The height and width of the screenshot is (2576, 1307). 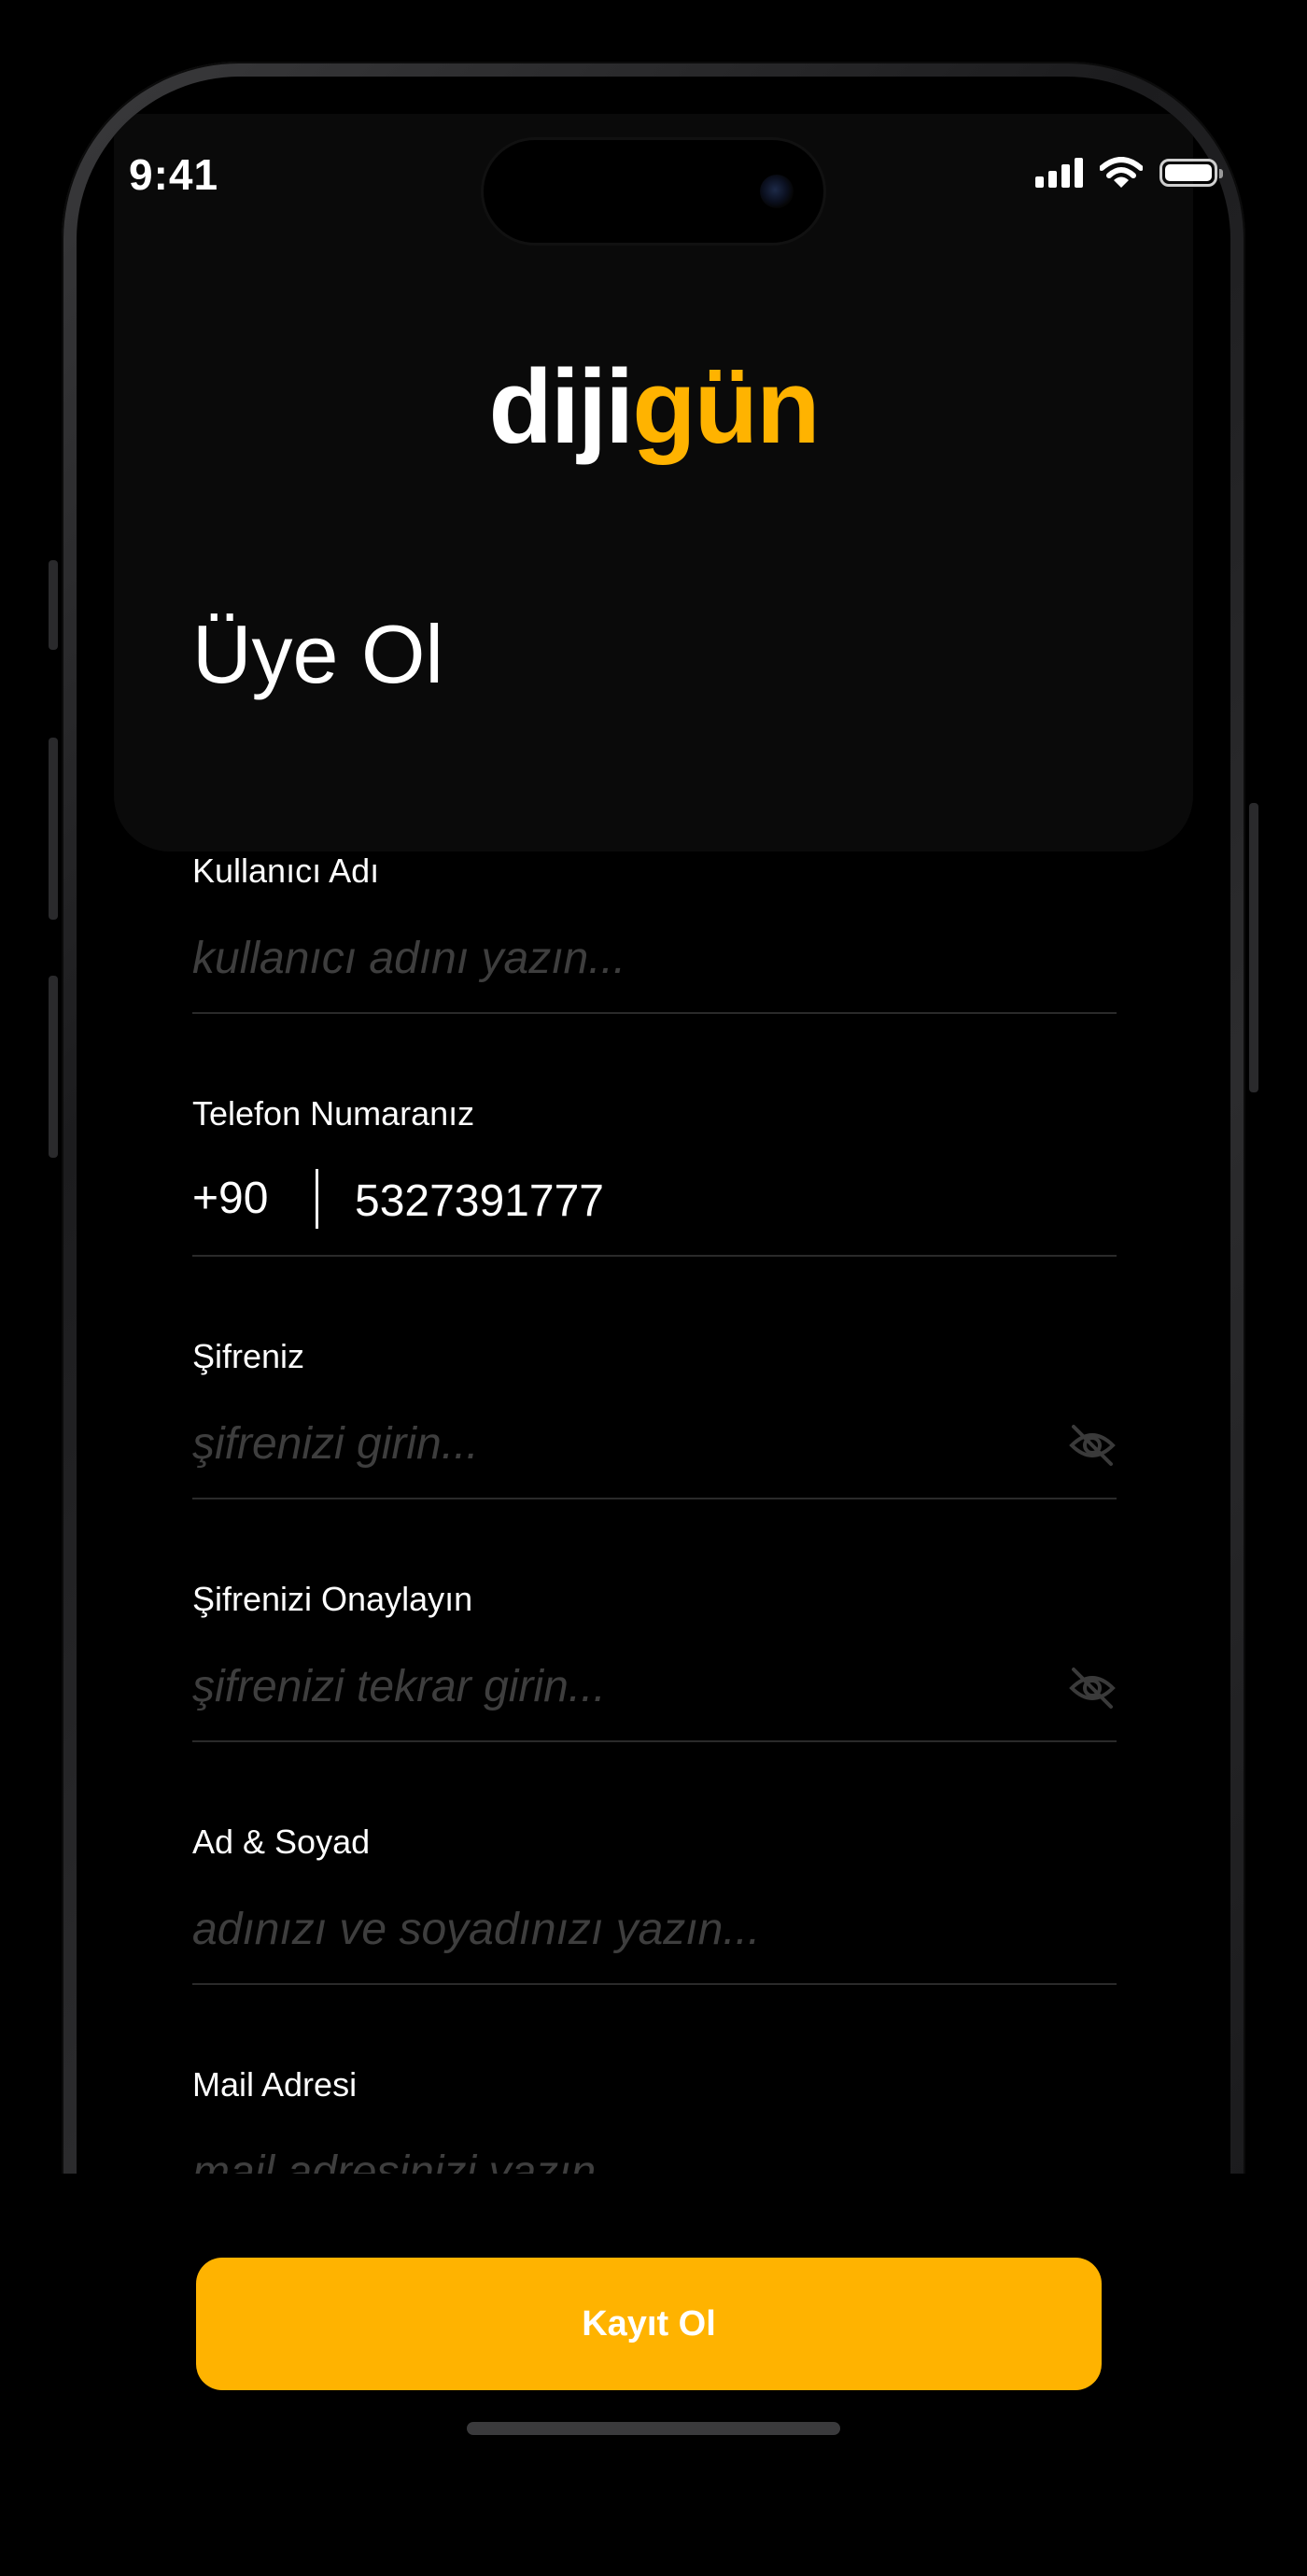 I want to click on register-button: Kayıt Ol, so click(x=649, y=2324).